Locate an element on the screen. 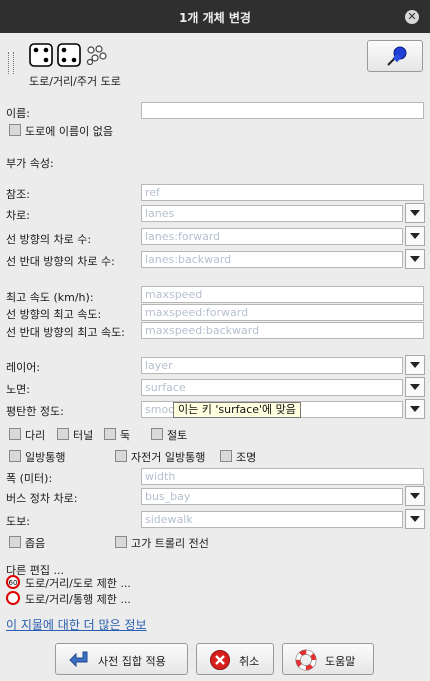 The image size is (430, 681). relation-icon is located at coordinates (97, 55).